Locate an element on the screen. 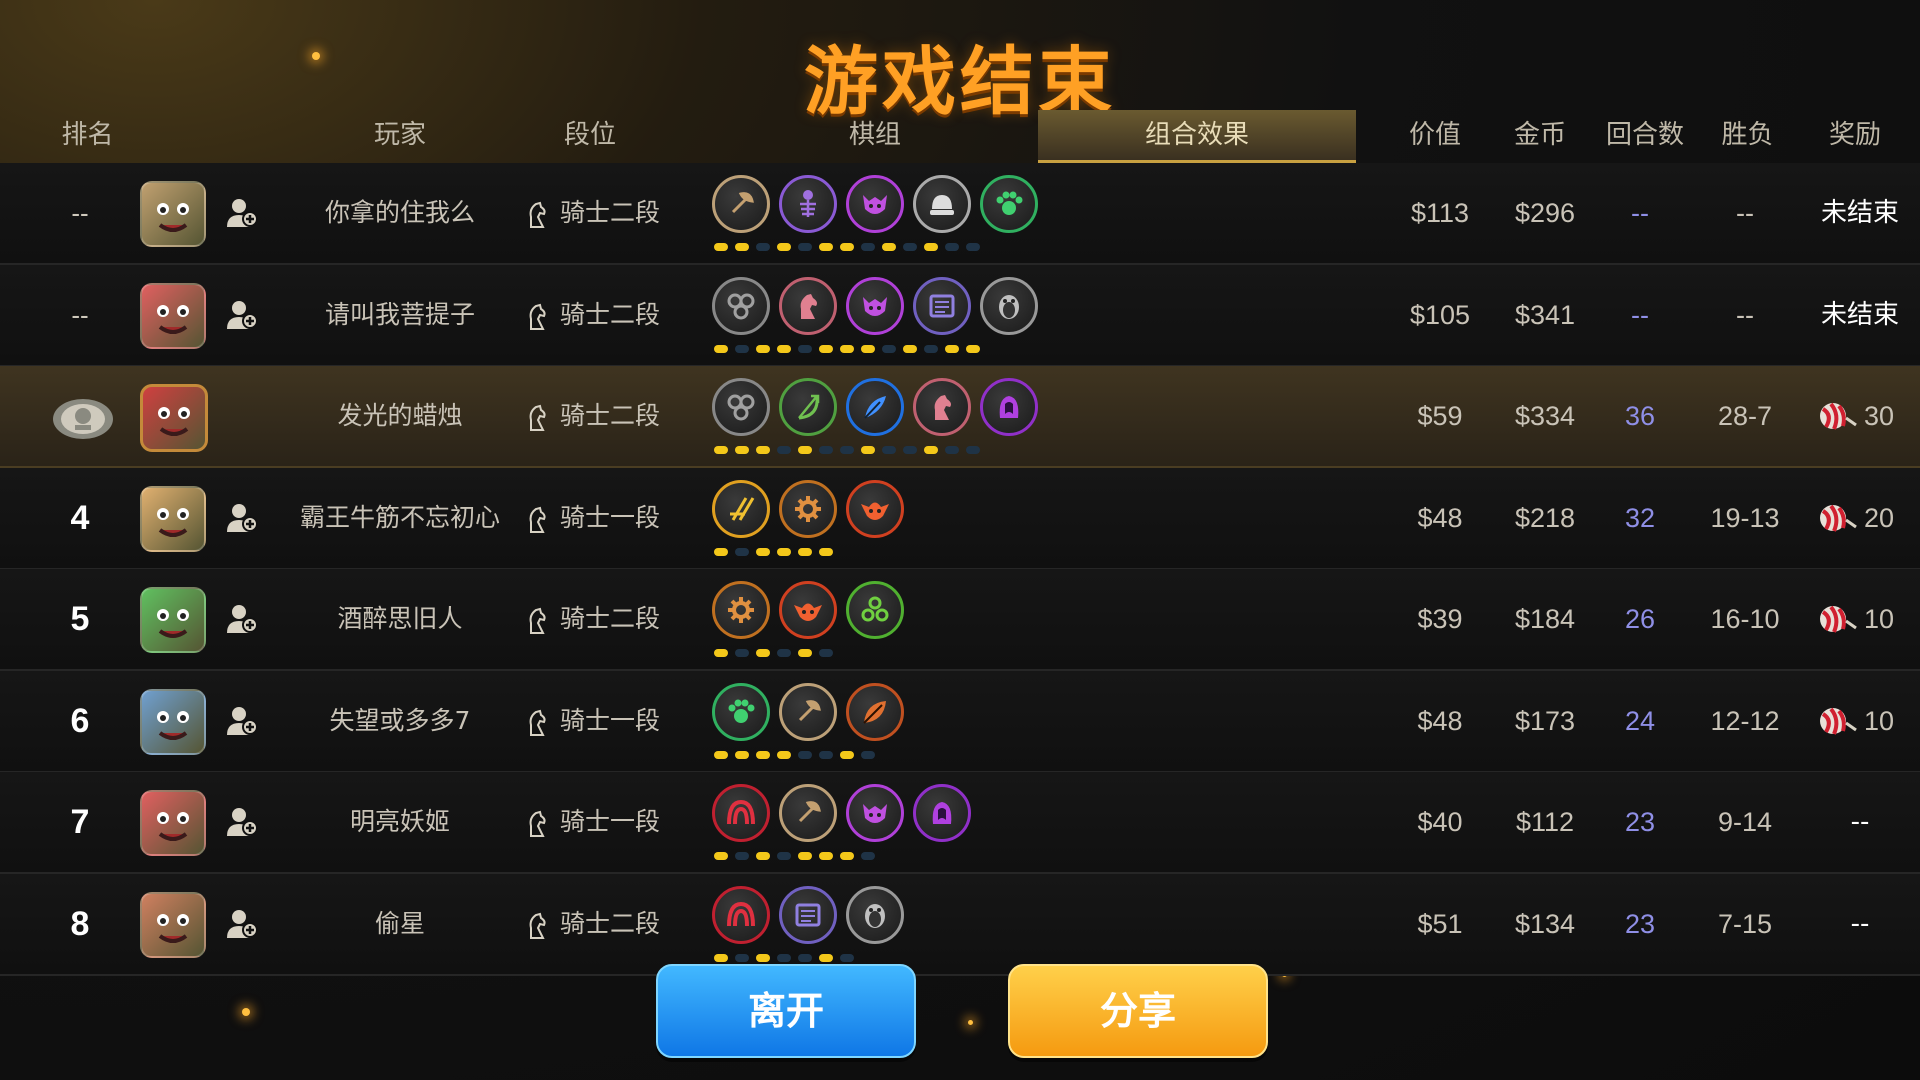  piece-group is located at coordinates (892, 924).